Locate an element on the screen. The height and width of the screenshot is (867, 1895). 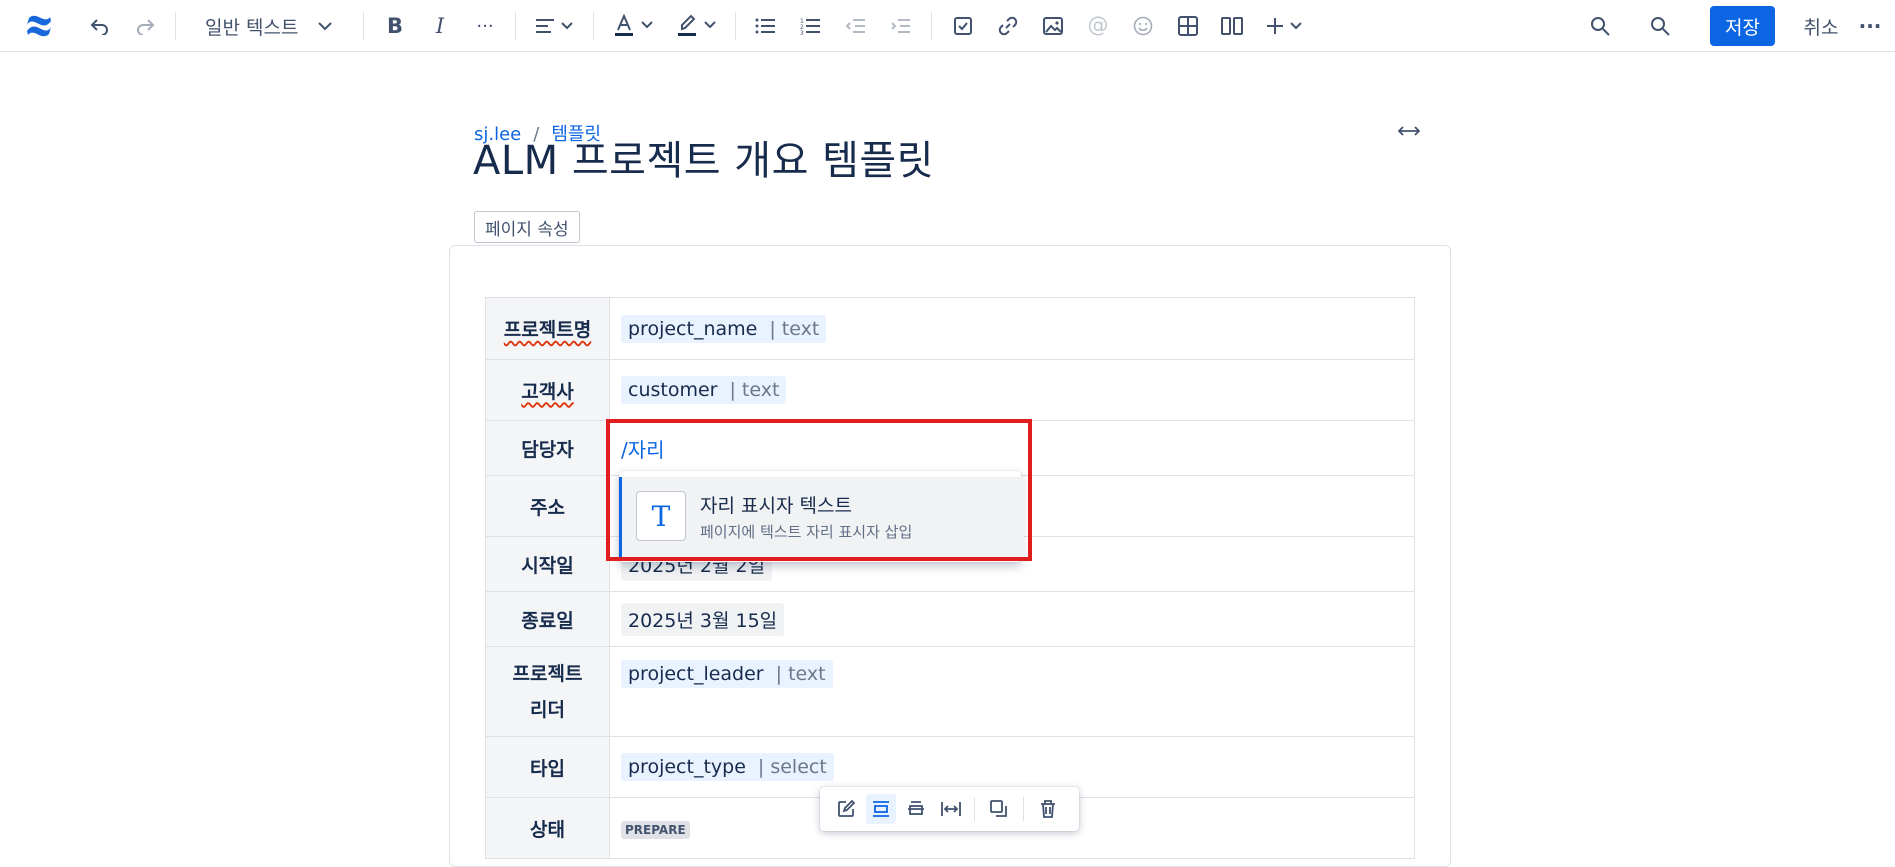
row-header: 프로젝트리더 is located at coordinates (547, 691).